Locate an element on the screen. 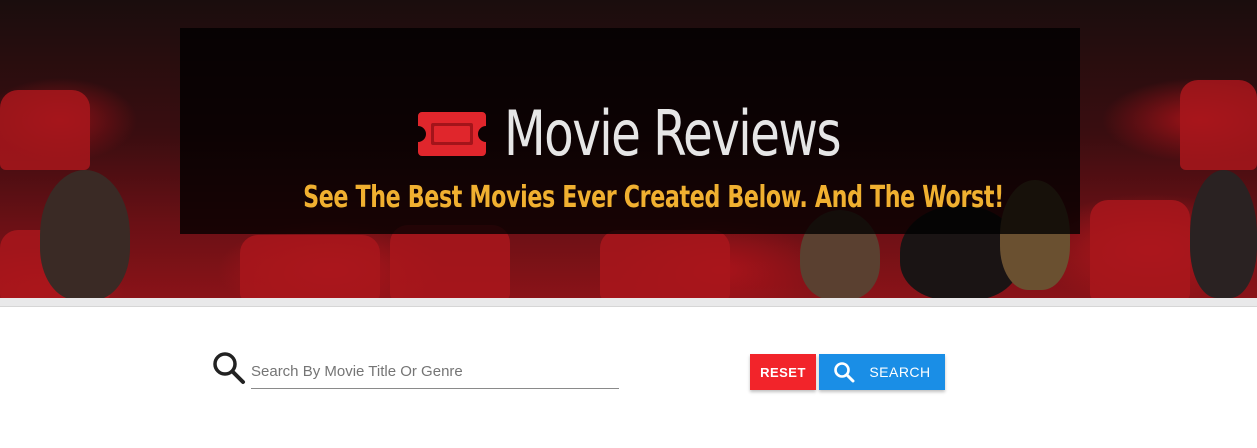  title-row: Movie Reviews is located at coordinates (630, 134).